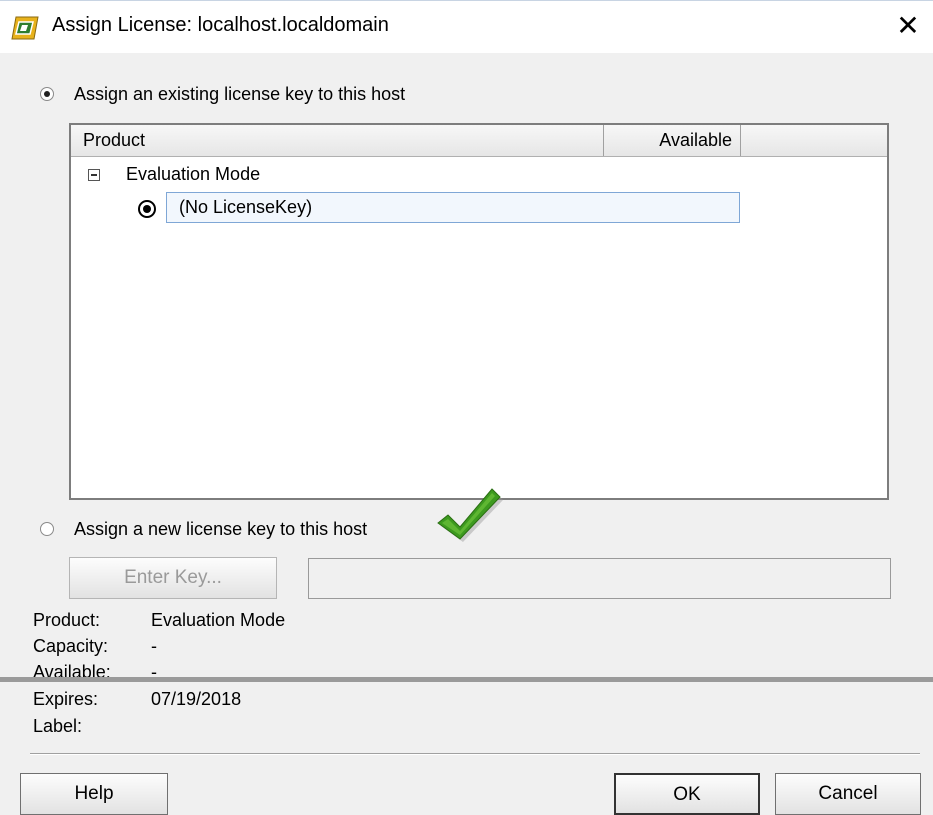  What do you see at coordinates (475, 754) in the screenshot?
I see `footer-separator` at bounding box center [475, 754].